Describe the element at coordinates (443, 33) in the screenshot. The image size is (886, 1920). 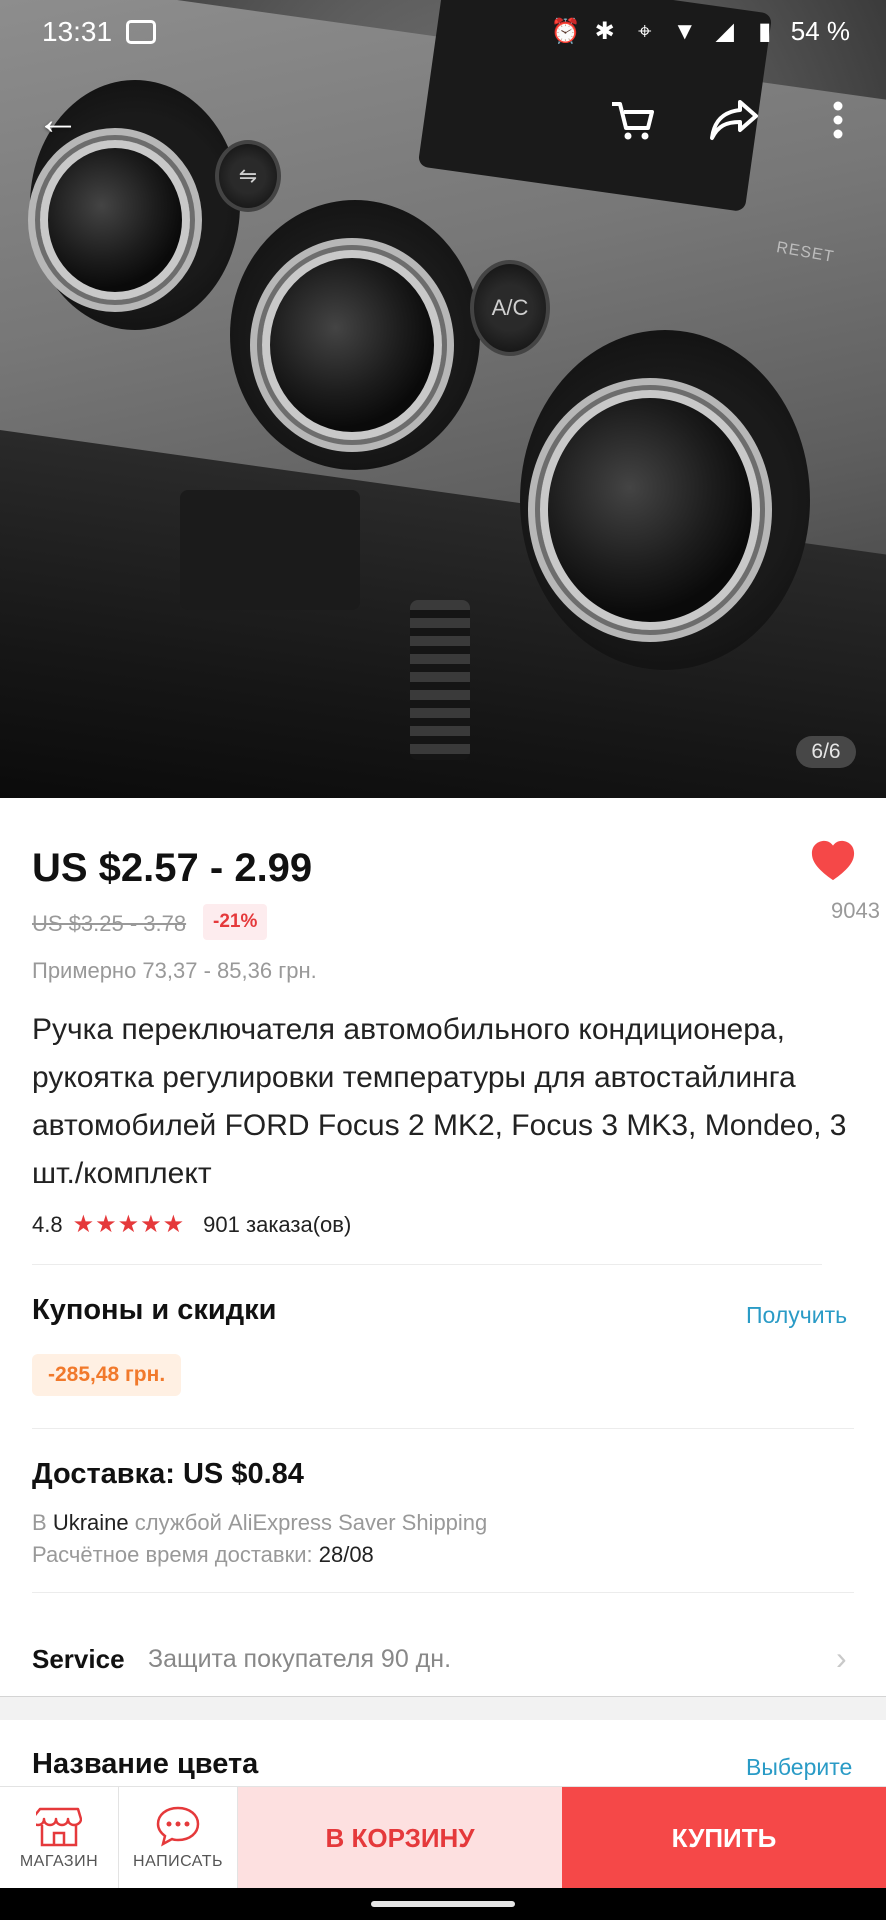
I see `status-bar: 13:31 ⏰ ✱ ⌖ ▼ ◢ ▮ 54 %` at that location.